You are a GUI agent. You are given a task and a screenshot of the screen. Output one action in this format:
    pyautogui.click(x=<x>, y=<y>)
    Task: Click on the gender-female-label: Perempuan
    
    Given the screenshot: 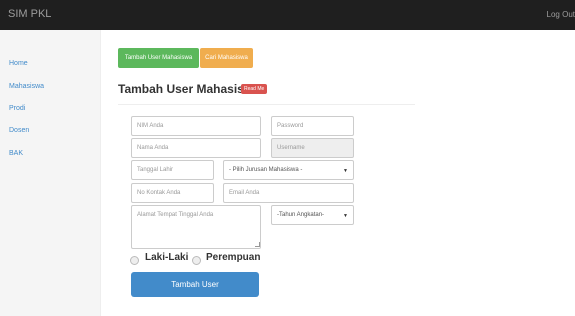 What is the action you would take?
    pyautogui.click(x=233, y=257)
    